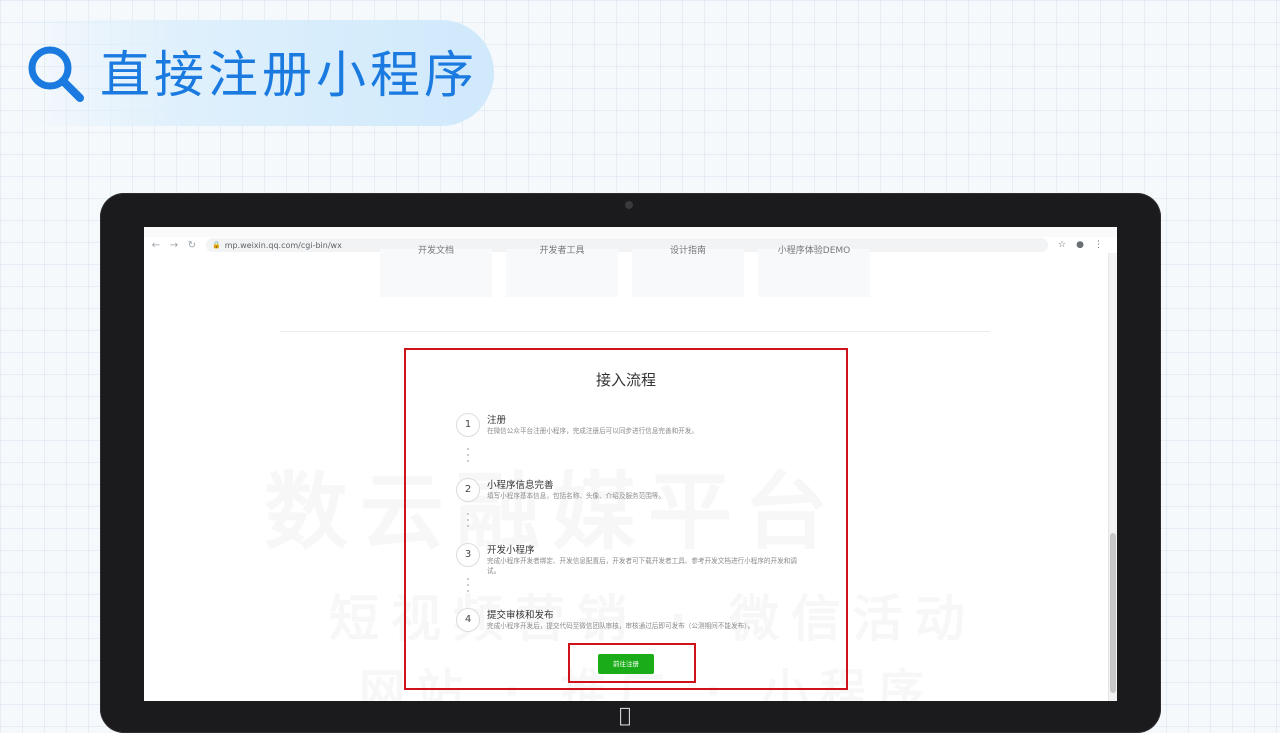 This screenshot has width=1280, height=733. I want to click on step-number: 1, so click(468, 425).